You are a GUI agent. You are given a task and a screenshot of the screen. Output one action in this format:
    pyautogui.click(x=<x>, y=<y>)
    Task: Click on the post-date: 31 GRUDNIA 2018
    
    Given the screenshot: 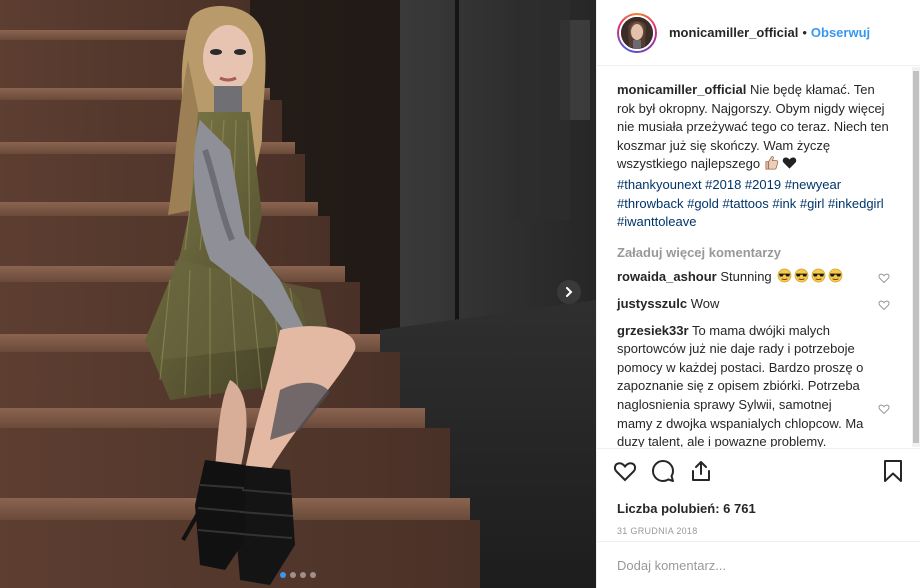 What is the action you would take?
    pyautogui.click(x=657, y=531)
    